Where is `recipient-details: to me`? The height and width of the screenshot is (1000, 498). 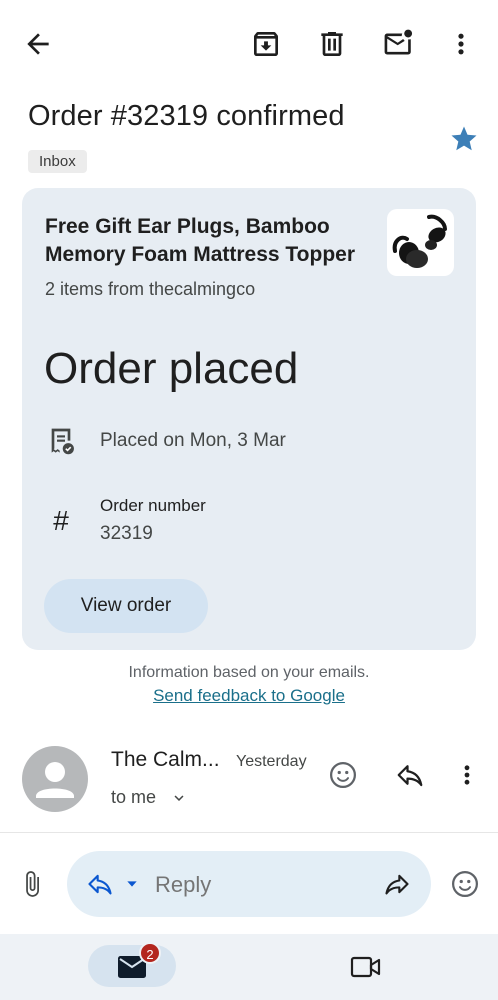
recipient-details: to me is located at coordinates (133, 797).